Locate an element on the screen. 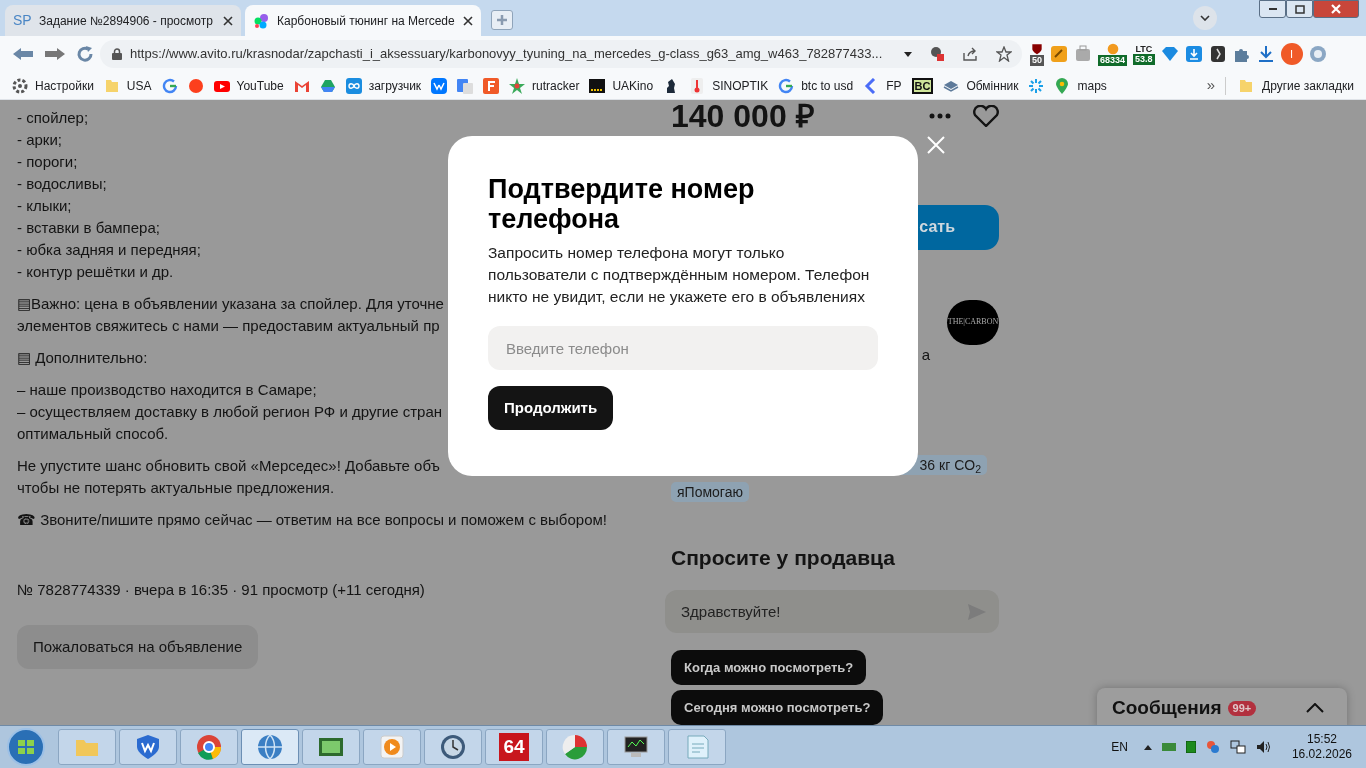  start-icon is located at coordinates (26, 747).